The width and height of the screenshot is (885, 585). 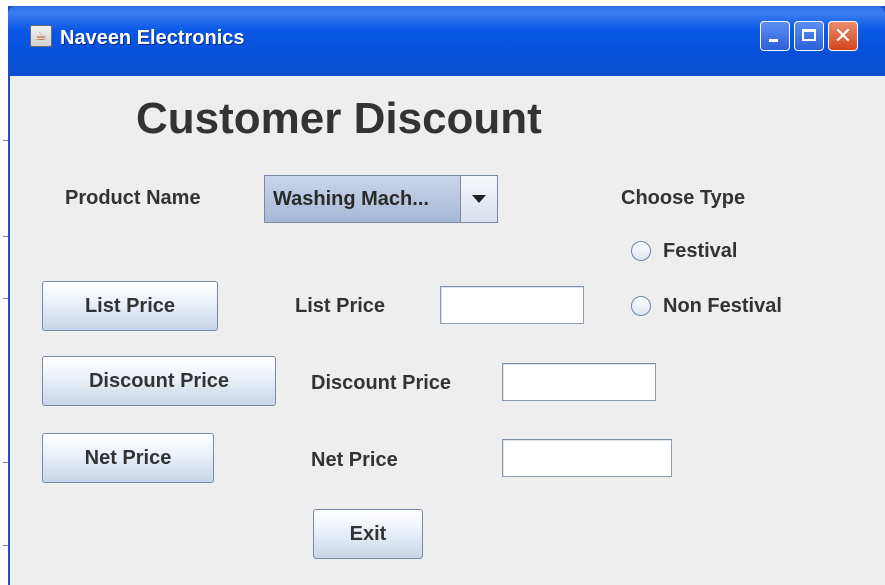 What do you see at coordinates (641, 306) in the screenshot?
I see `non-festival-radio` at bounding box center [641, 306].